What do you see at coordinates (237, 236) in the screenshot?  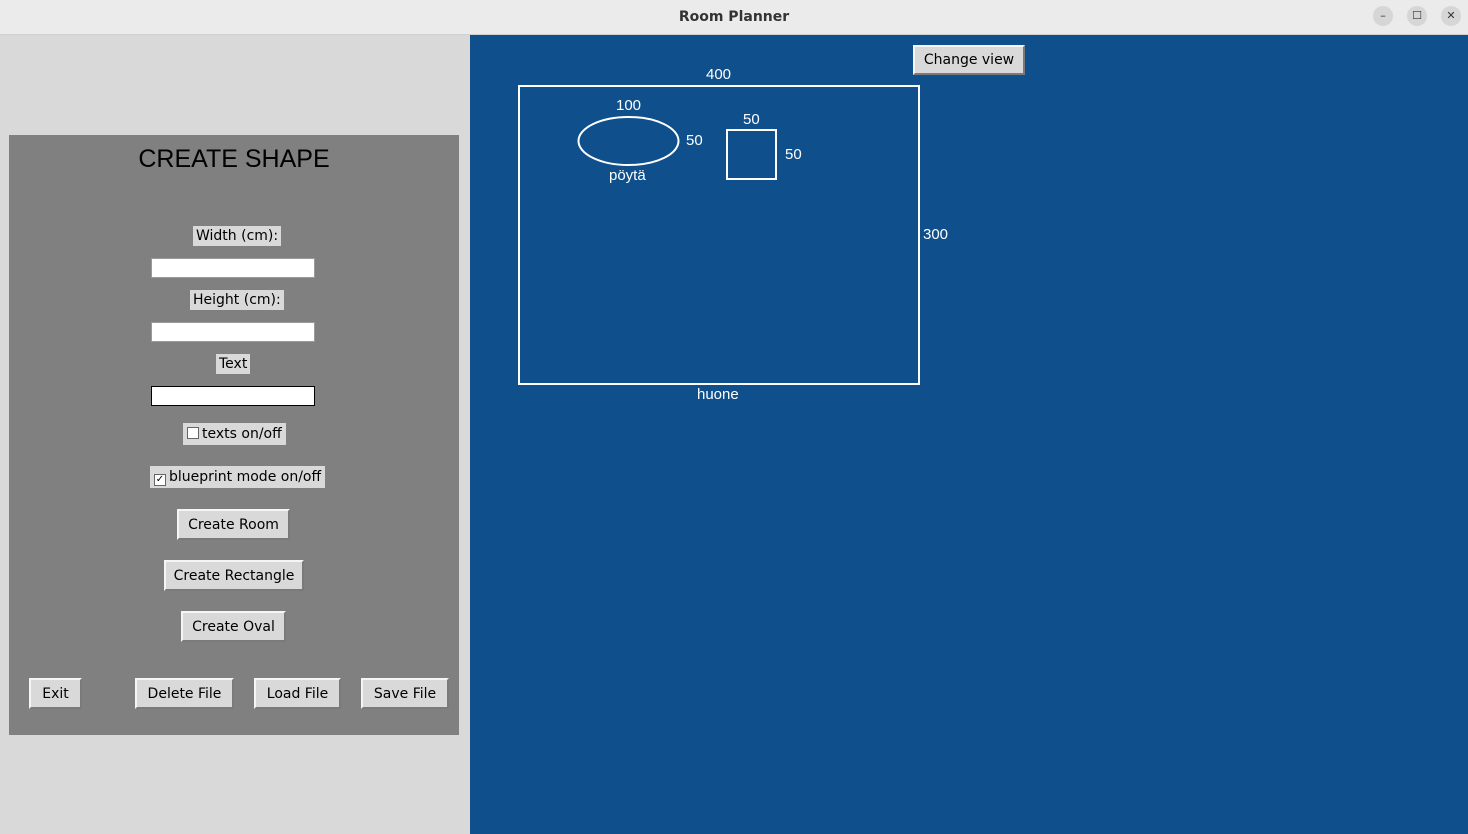 I see `width-label: Width (cm):` at bounding box center [237, 236].